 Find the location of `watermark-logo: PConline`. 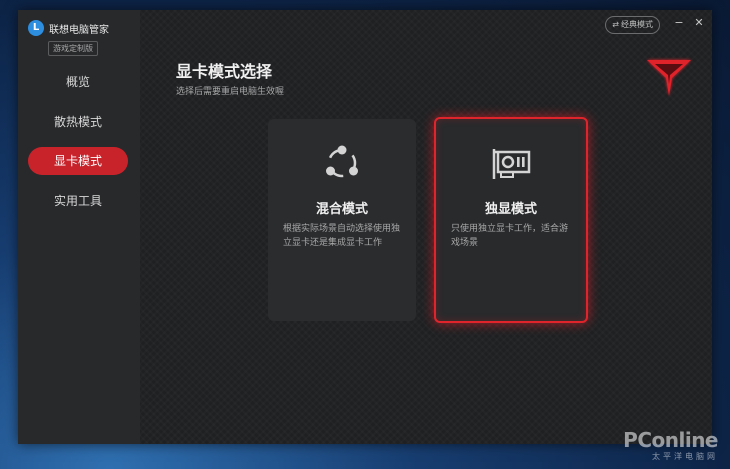

watermark-logo: PConline is located at coordinates (670, 440).